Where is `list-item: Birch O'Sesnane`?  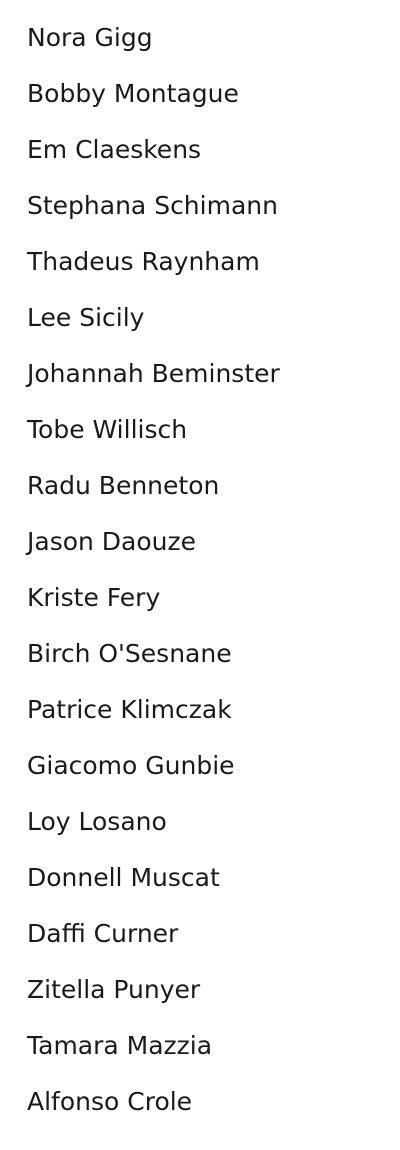
list-item: Birch O'Sesnane is located at coordinates (200, 654).